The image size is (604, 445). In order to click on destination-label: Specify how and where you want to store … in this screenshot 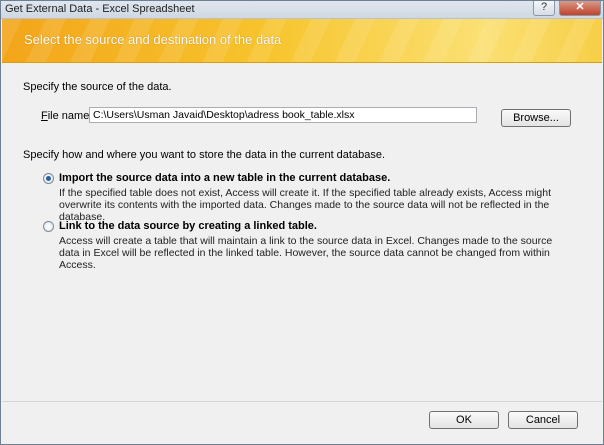, I will do `click(204, 155)`.